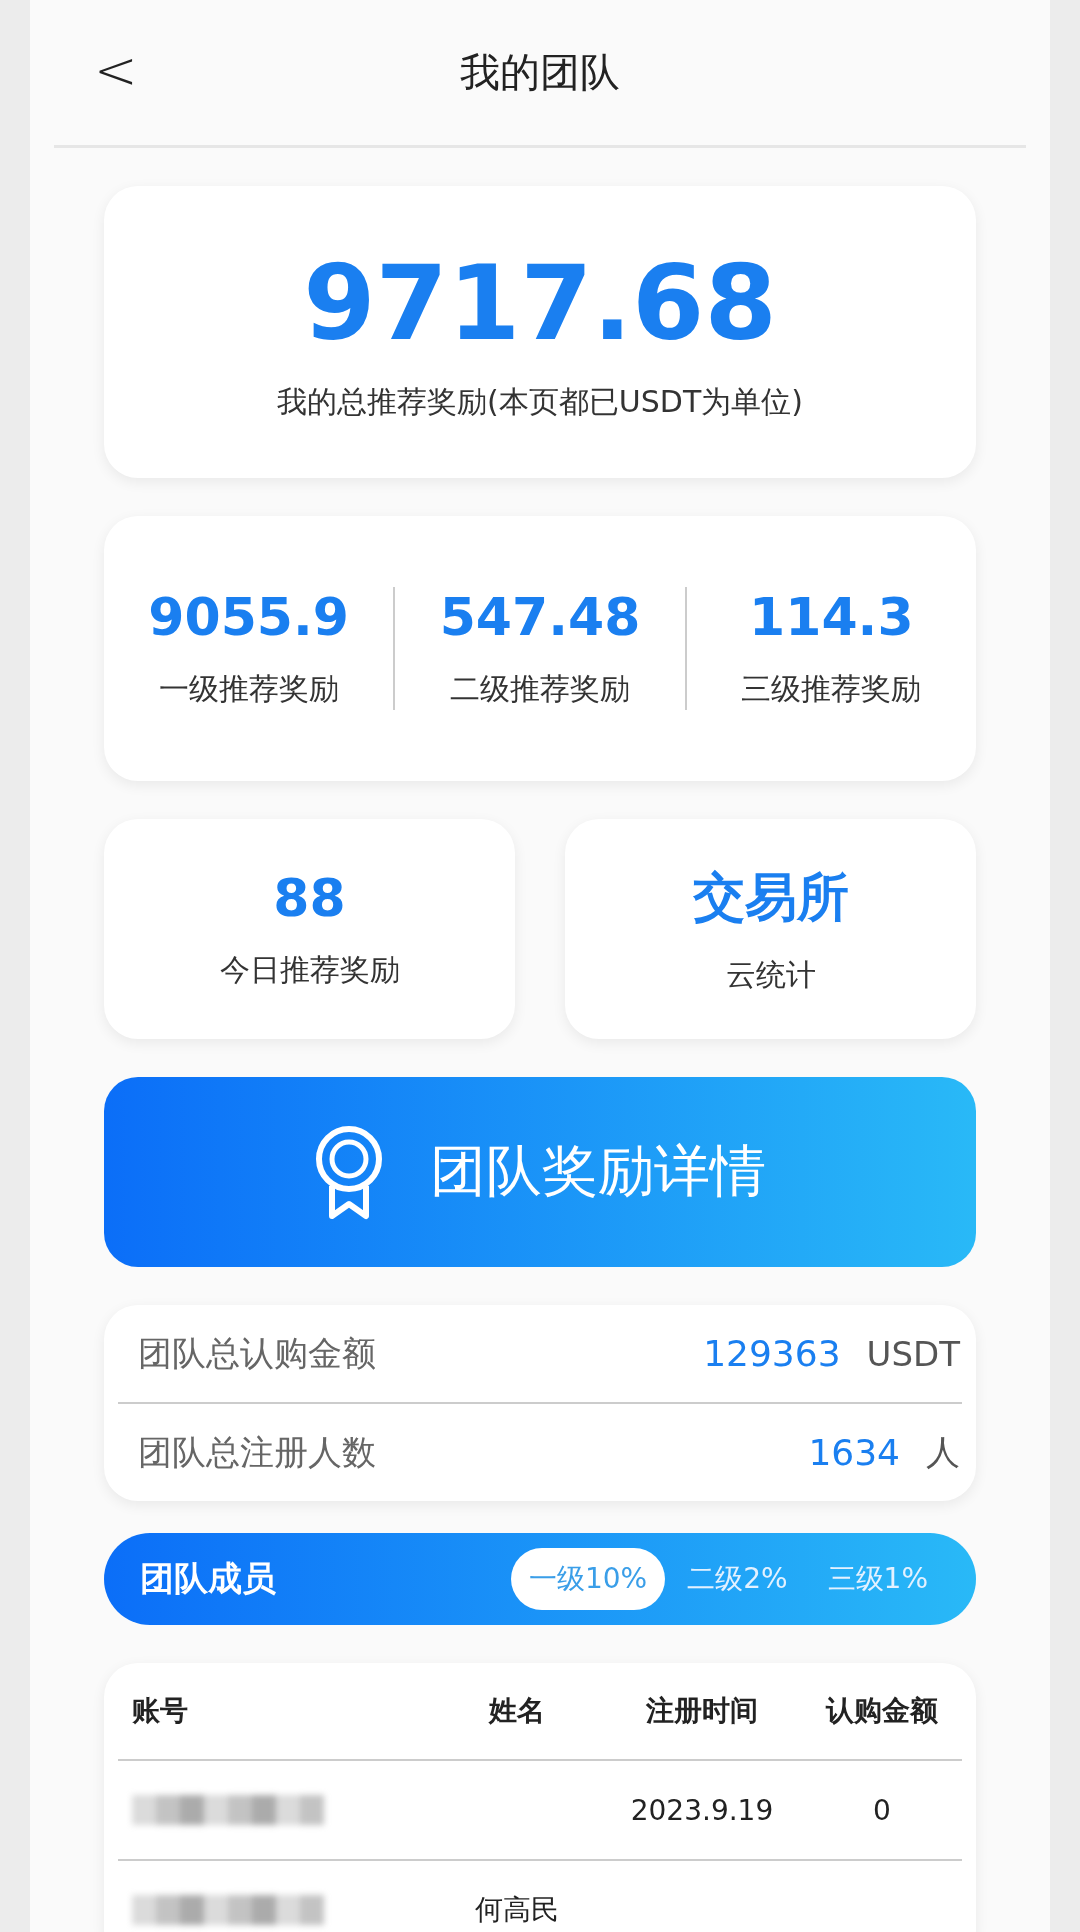 The height and width of the screenshot is (1932, 1080). Describe the element at coordinates (540, 617) in the screenshot. I see `level-amount: 547.48` at that location.